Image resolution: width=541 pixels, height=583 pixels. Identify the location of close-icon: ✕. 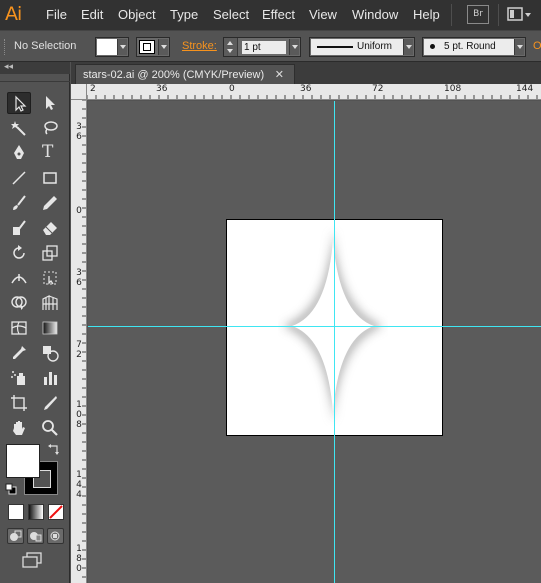
(279, 75).